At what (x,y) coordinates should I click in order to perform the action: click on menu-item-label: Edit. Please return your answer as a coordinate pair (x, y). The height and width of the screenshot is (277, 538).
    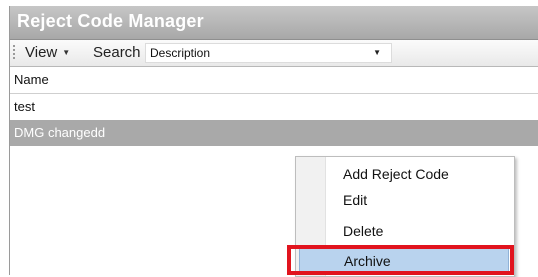
    Looking at the image, I should click on (355, 200).